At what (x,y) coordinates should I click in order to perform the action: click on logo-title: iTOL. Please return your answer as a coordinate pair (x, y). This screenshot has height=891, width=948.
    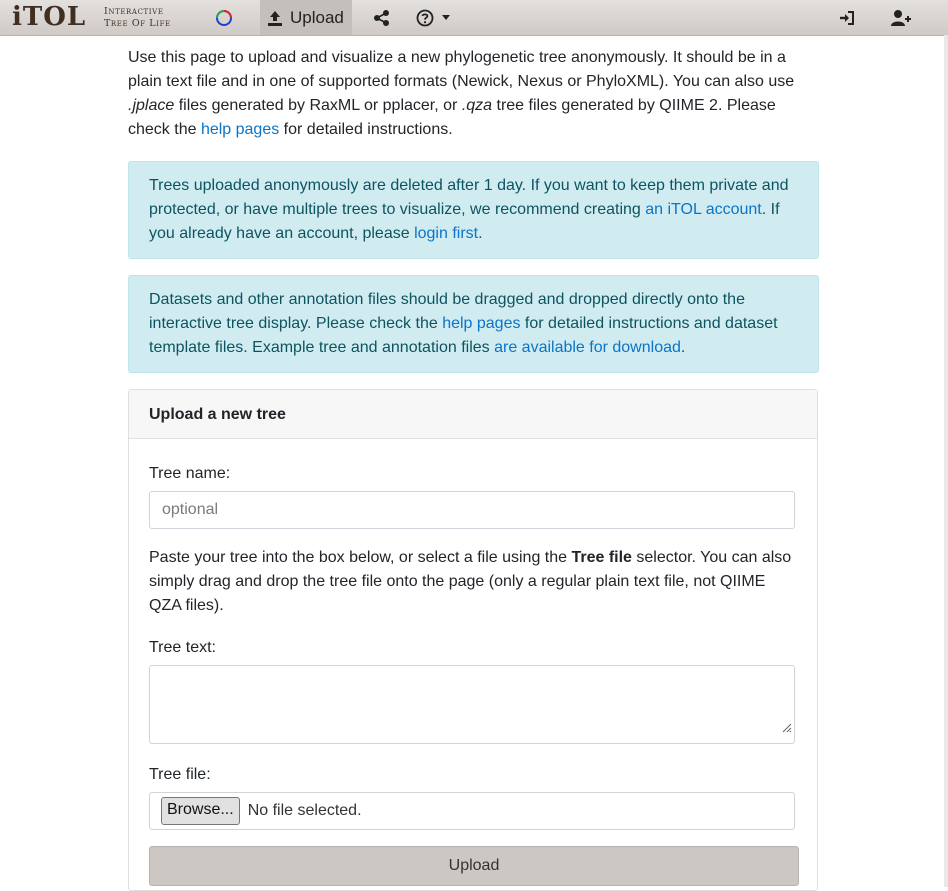
    Looking at the image, I should click on (49, 17).